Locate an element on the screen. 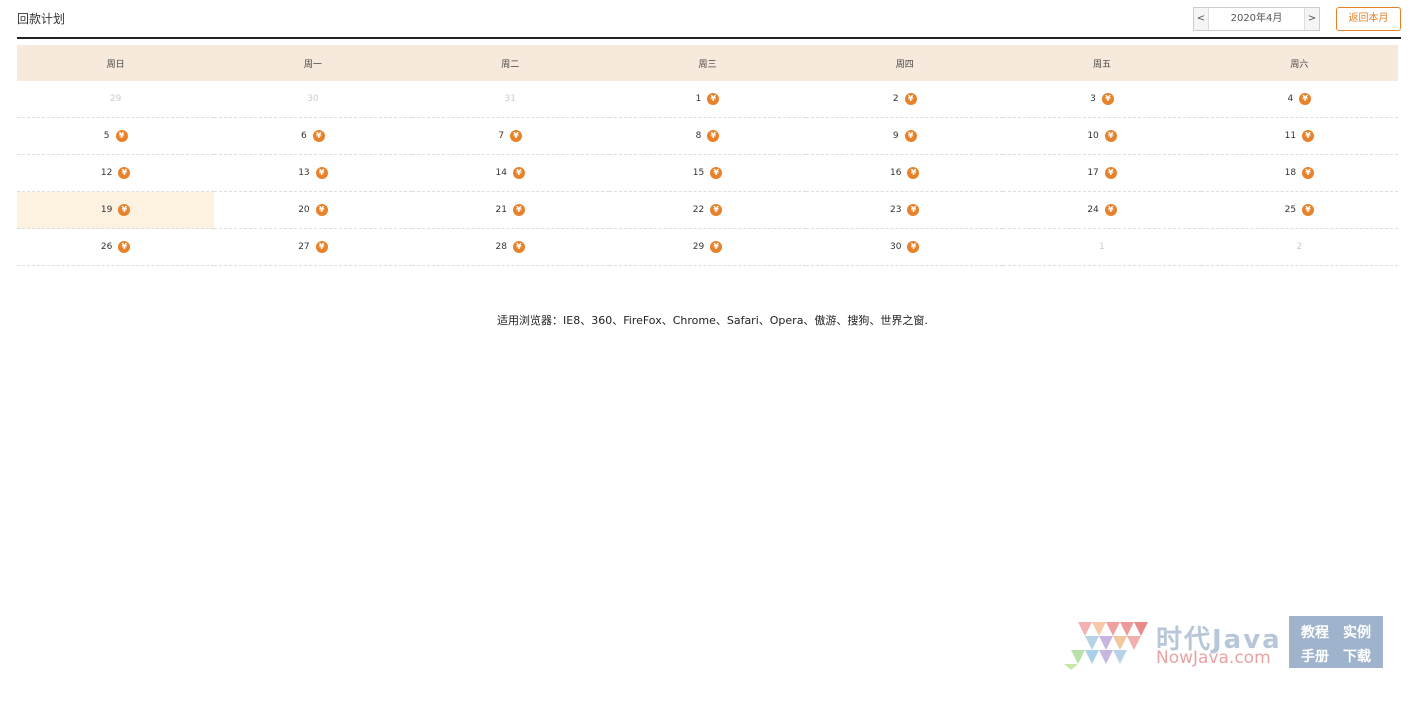  calendar-day-cell: 19 ¥ is located at coordinates (116, 210).